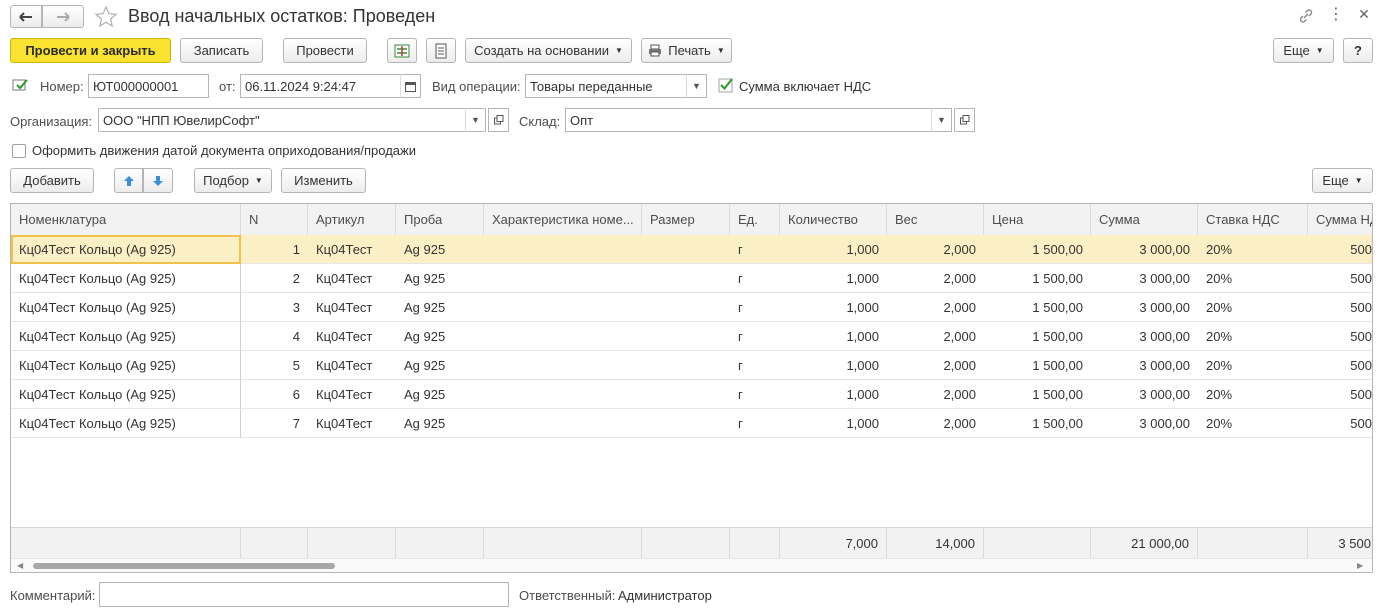  Describe the element at coordinates (274, 219) in the screenshot. I see `column-header: N` at that location.